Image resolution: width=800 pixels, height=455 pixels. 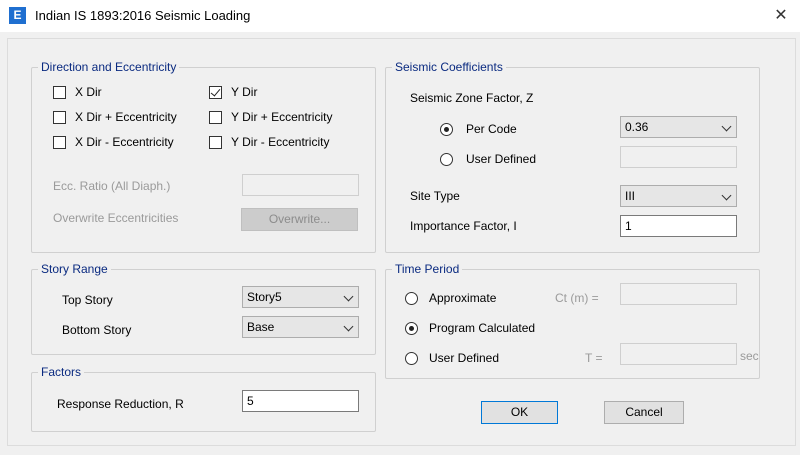 What do you see at coordinates (463, 298) in the screenshot?
I see `approximate-label: Approximate` at bounding box center [463, 298].